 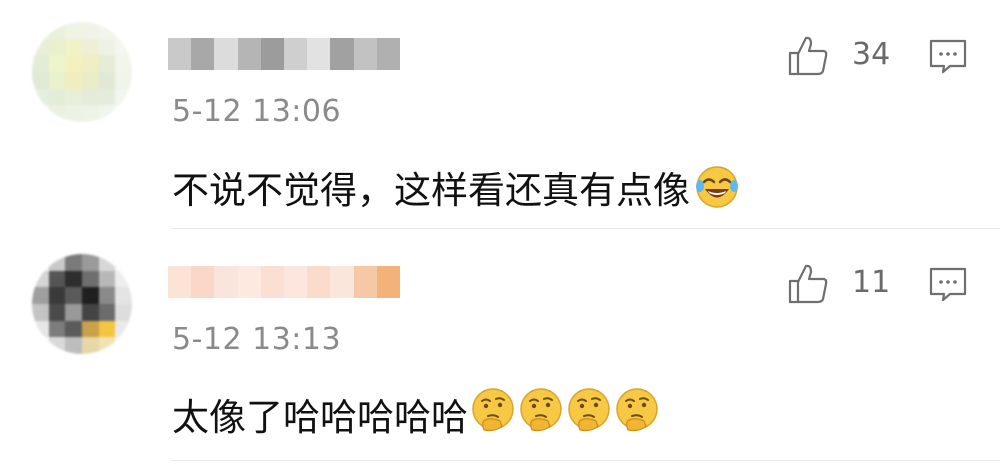 I want to click on laugh-cry-emoji, so click(x=717, y=187).